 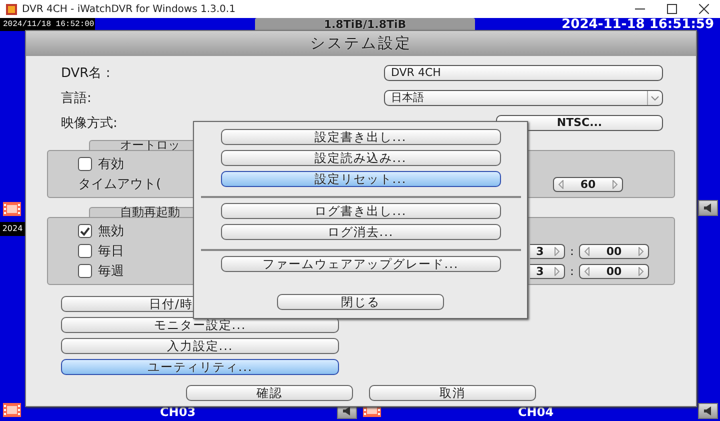 What do you see at coordinates (86, 73) in the screenshot?
I see `field-label: DVR名 :` at bounding box center [86, 73].